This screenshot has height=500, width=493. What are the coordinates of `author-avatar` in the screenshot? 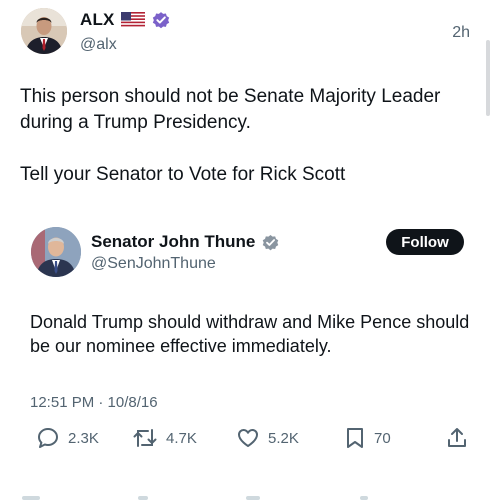 It's located at (44, 31).